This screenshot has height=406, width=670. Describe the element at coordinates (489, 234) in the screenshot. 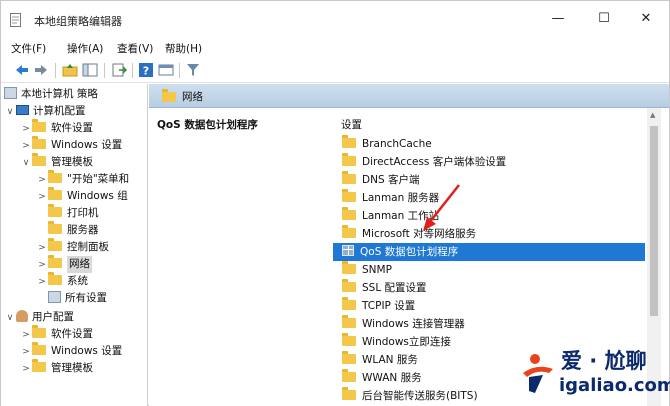

I see `list-item: Microsoft 对等网络服务` at that location.